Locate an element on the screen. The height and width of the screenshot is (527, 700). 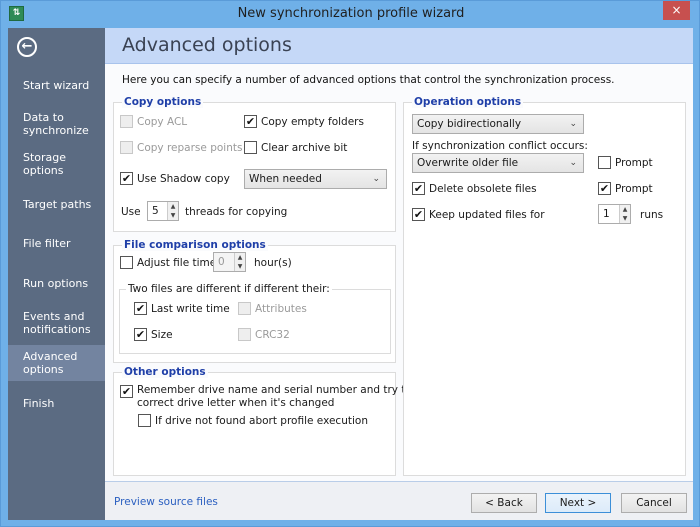
sidebar-item-storage-options: Storage options is located at coordinates (45, 164).